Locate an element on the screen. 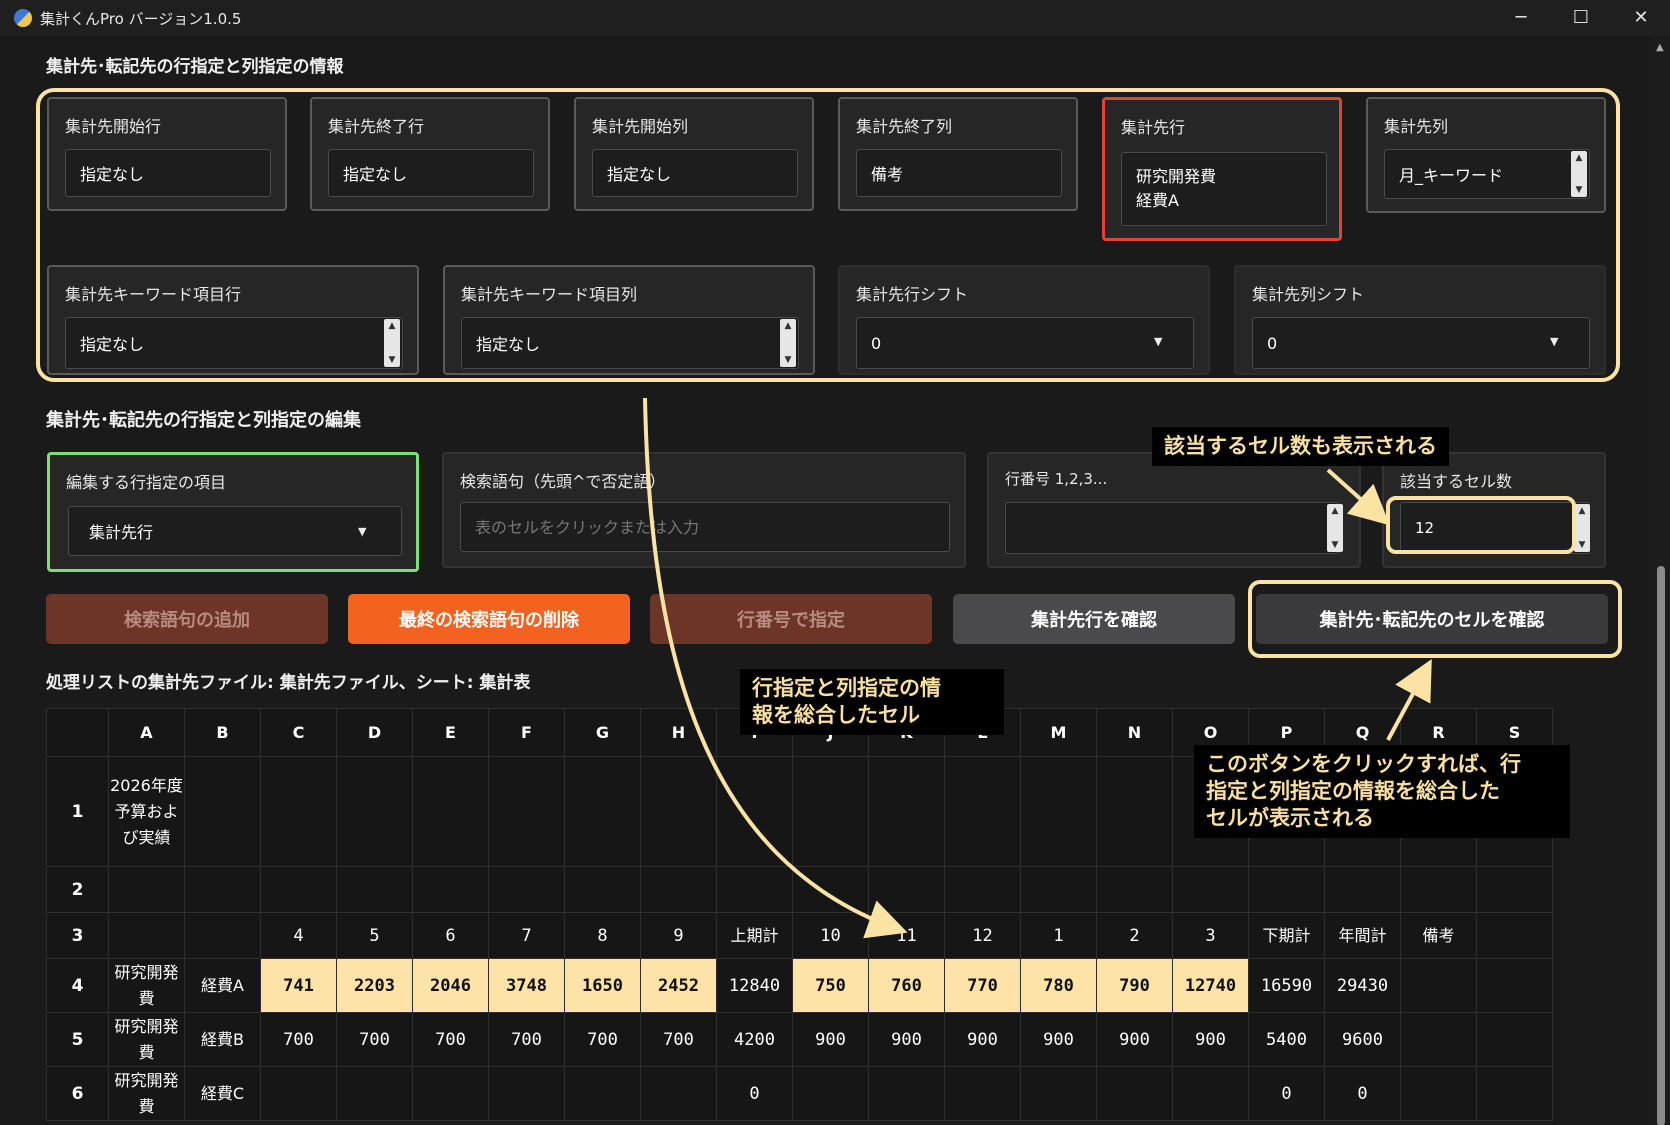  table-cell: 2026年度予算および実績 is located at coordinates (146, 811).